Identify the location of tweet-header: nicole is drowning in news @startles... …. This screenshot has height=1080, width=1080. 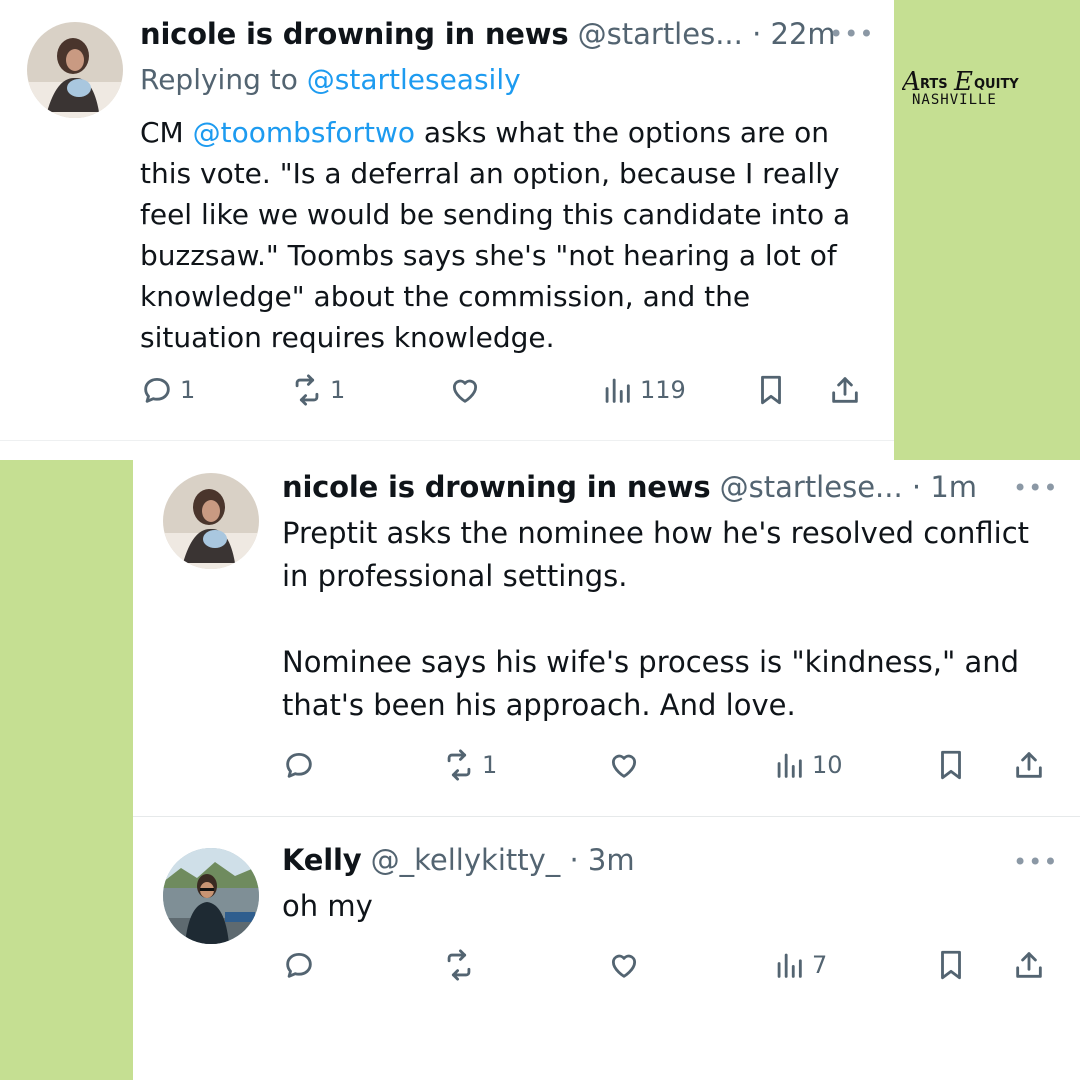
(488, 34).